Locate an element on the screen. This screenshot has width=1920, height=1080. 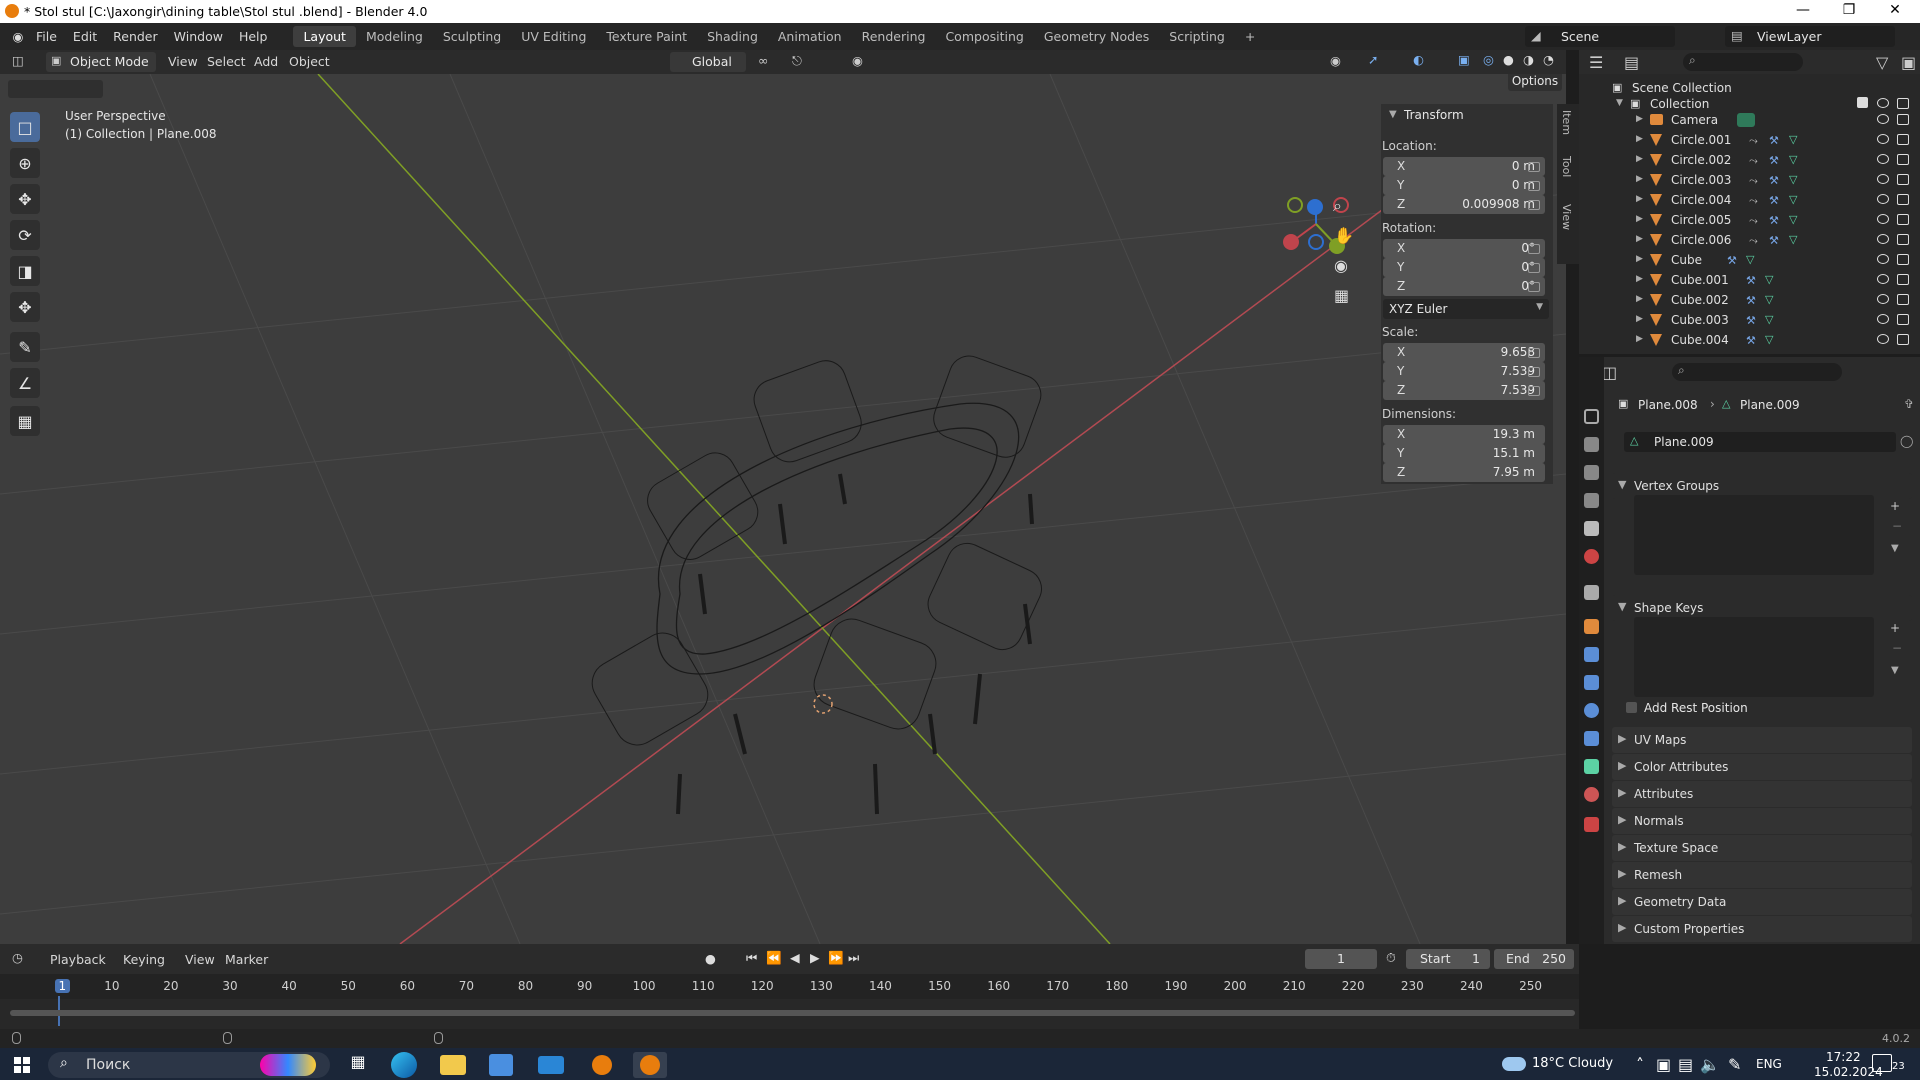
world-tab-icon is located at coordinates (1591, 556).